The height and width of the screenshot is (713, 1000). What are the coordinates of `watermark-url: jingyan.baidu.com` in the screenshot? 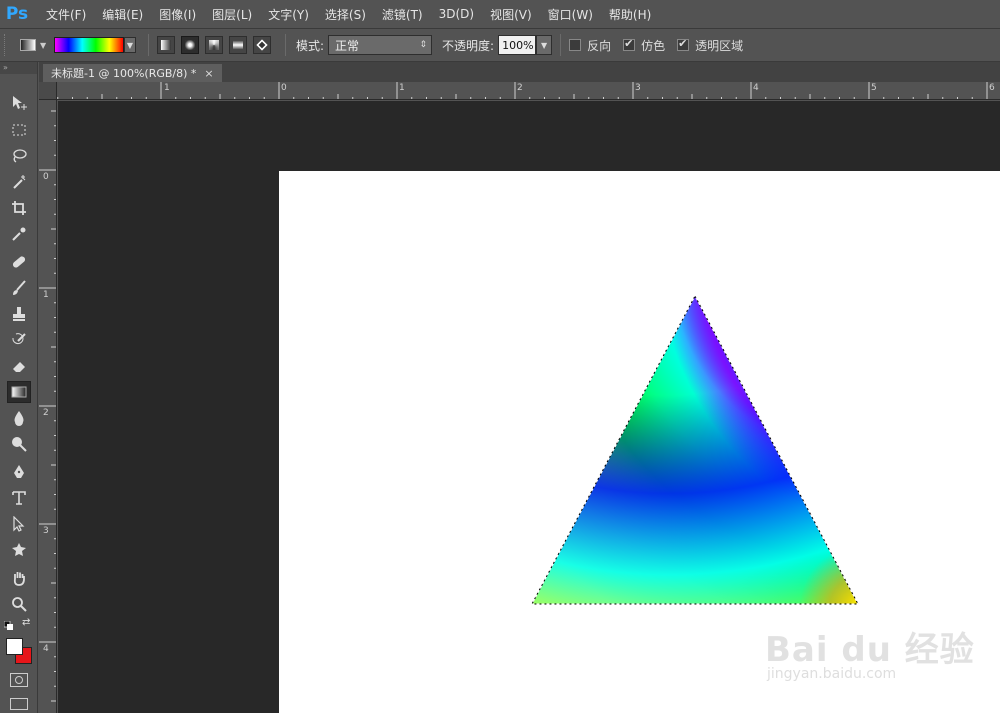 It's located at (832, 674).